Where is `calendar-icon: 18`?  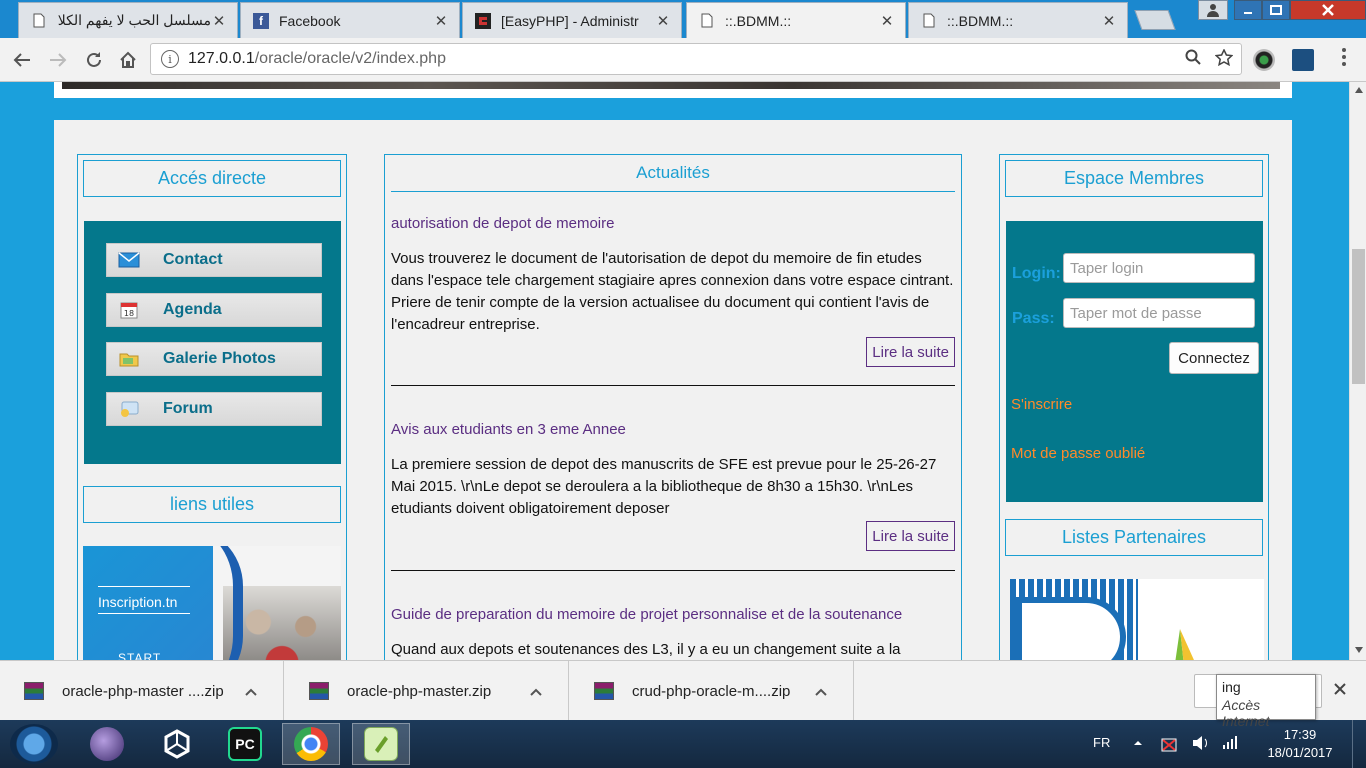
calendar-icon: 18 is located at coordinates (129, 310).